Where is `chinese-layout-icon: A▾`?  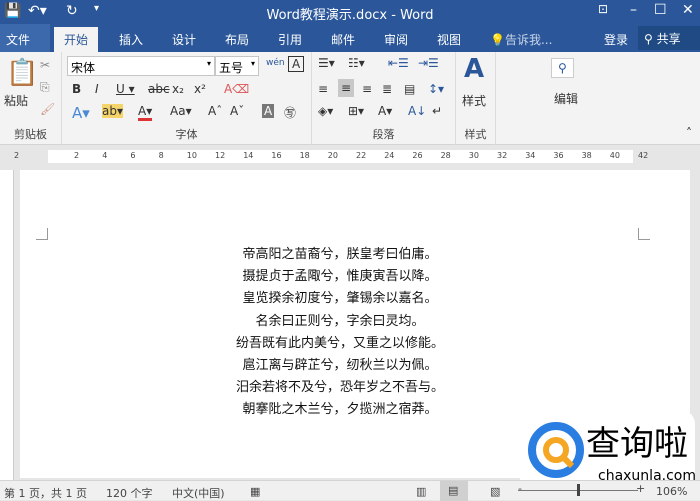 chinese-layout-icon: A▾ is located at coordinates (385, 111).